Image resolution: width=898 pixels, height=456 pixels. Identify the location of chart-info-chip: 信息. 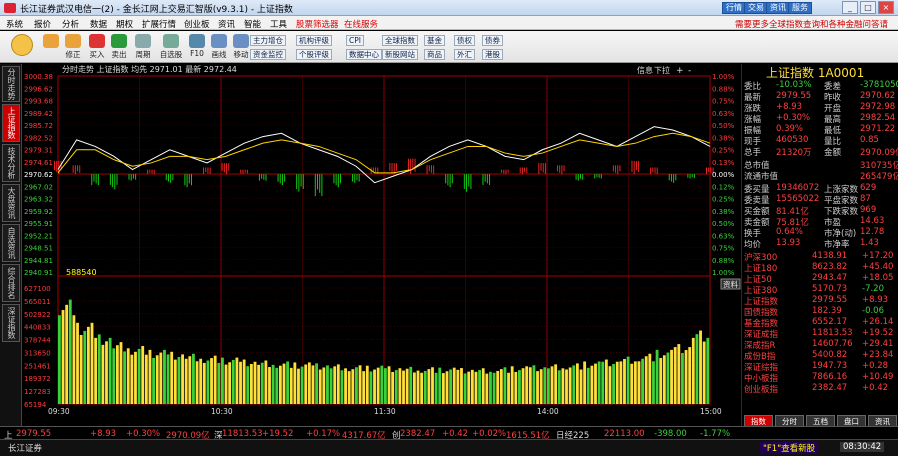
(645, 70).